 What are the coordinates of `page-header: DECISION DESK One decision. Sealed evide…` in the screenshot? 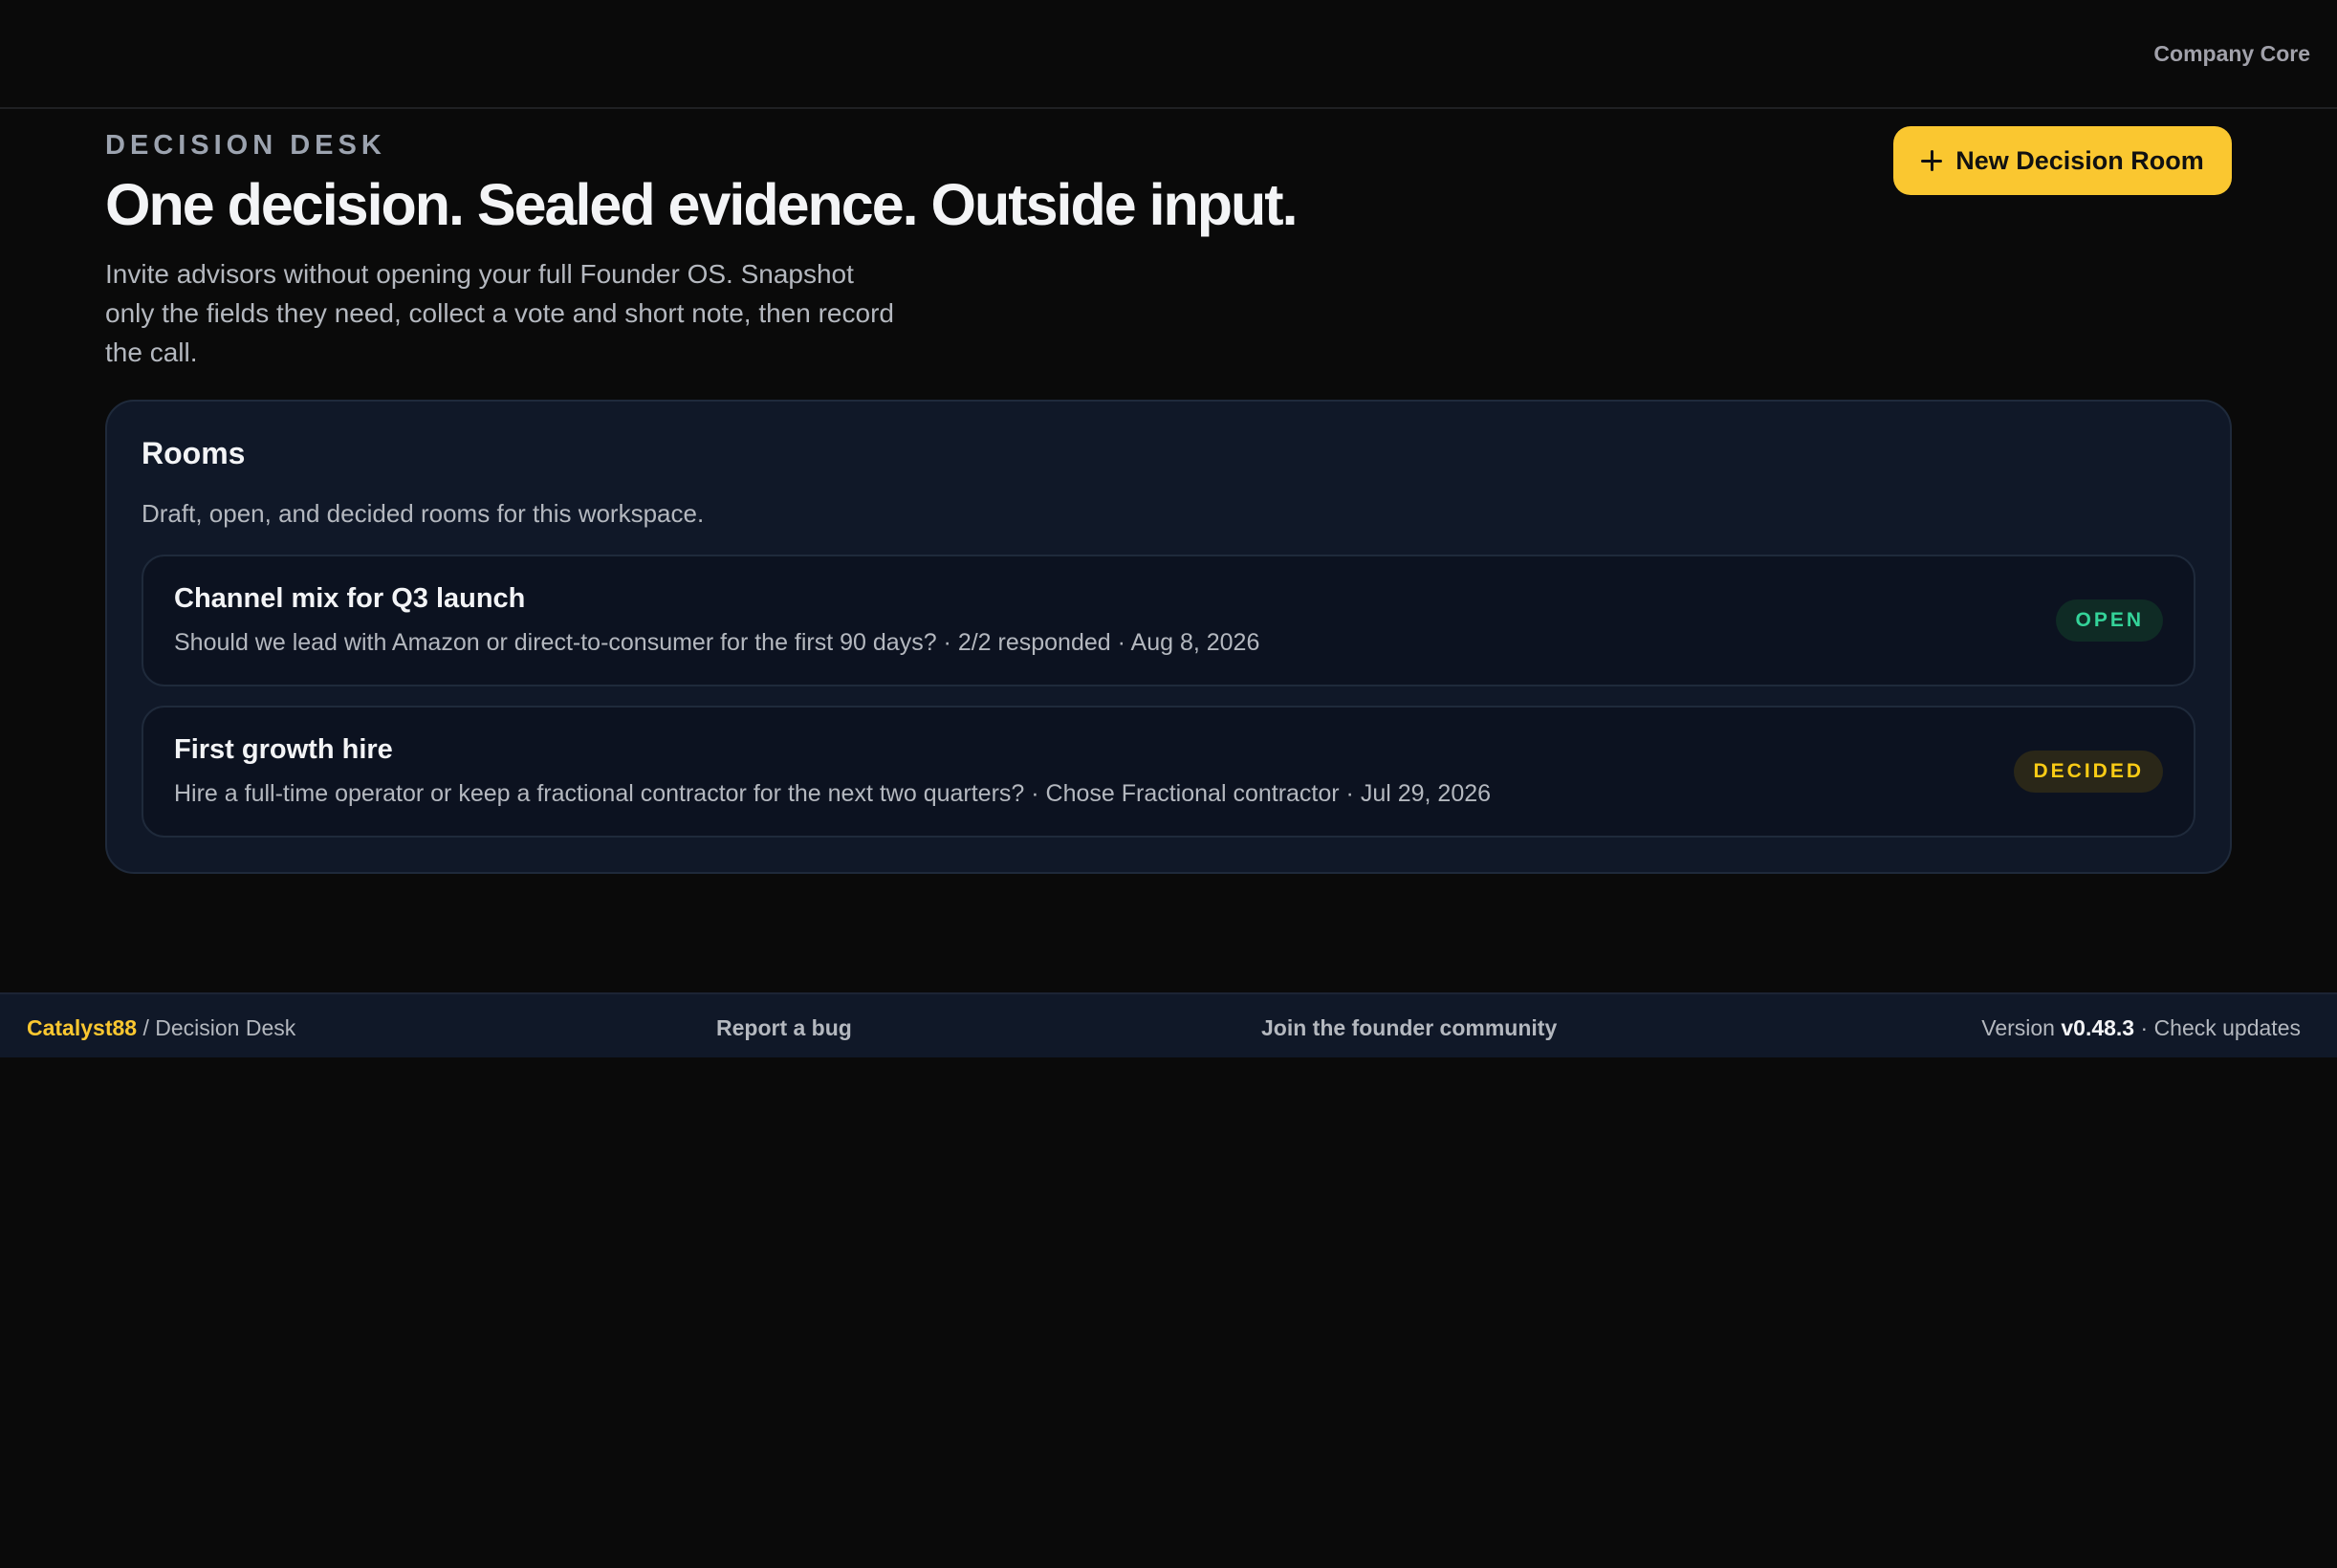 It's located at (1168, 249).